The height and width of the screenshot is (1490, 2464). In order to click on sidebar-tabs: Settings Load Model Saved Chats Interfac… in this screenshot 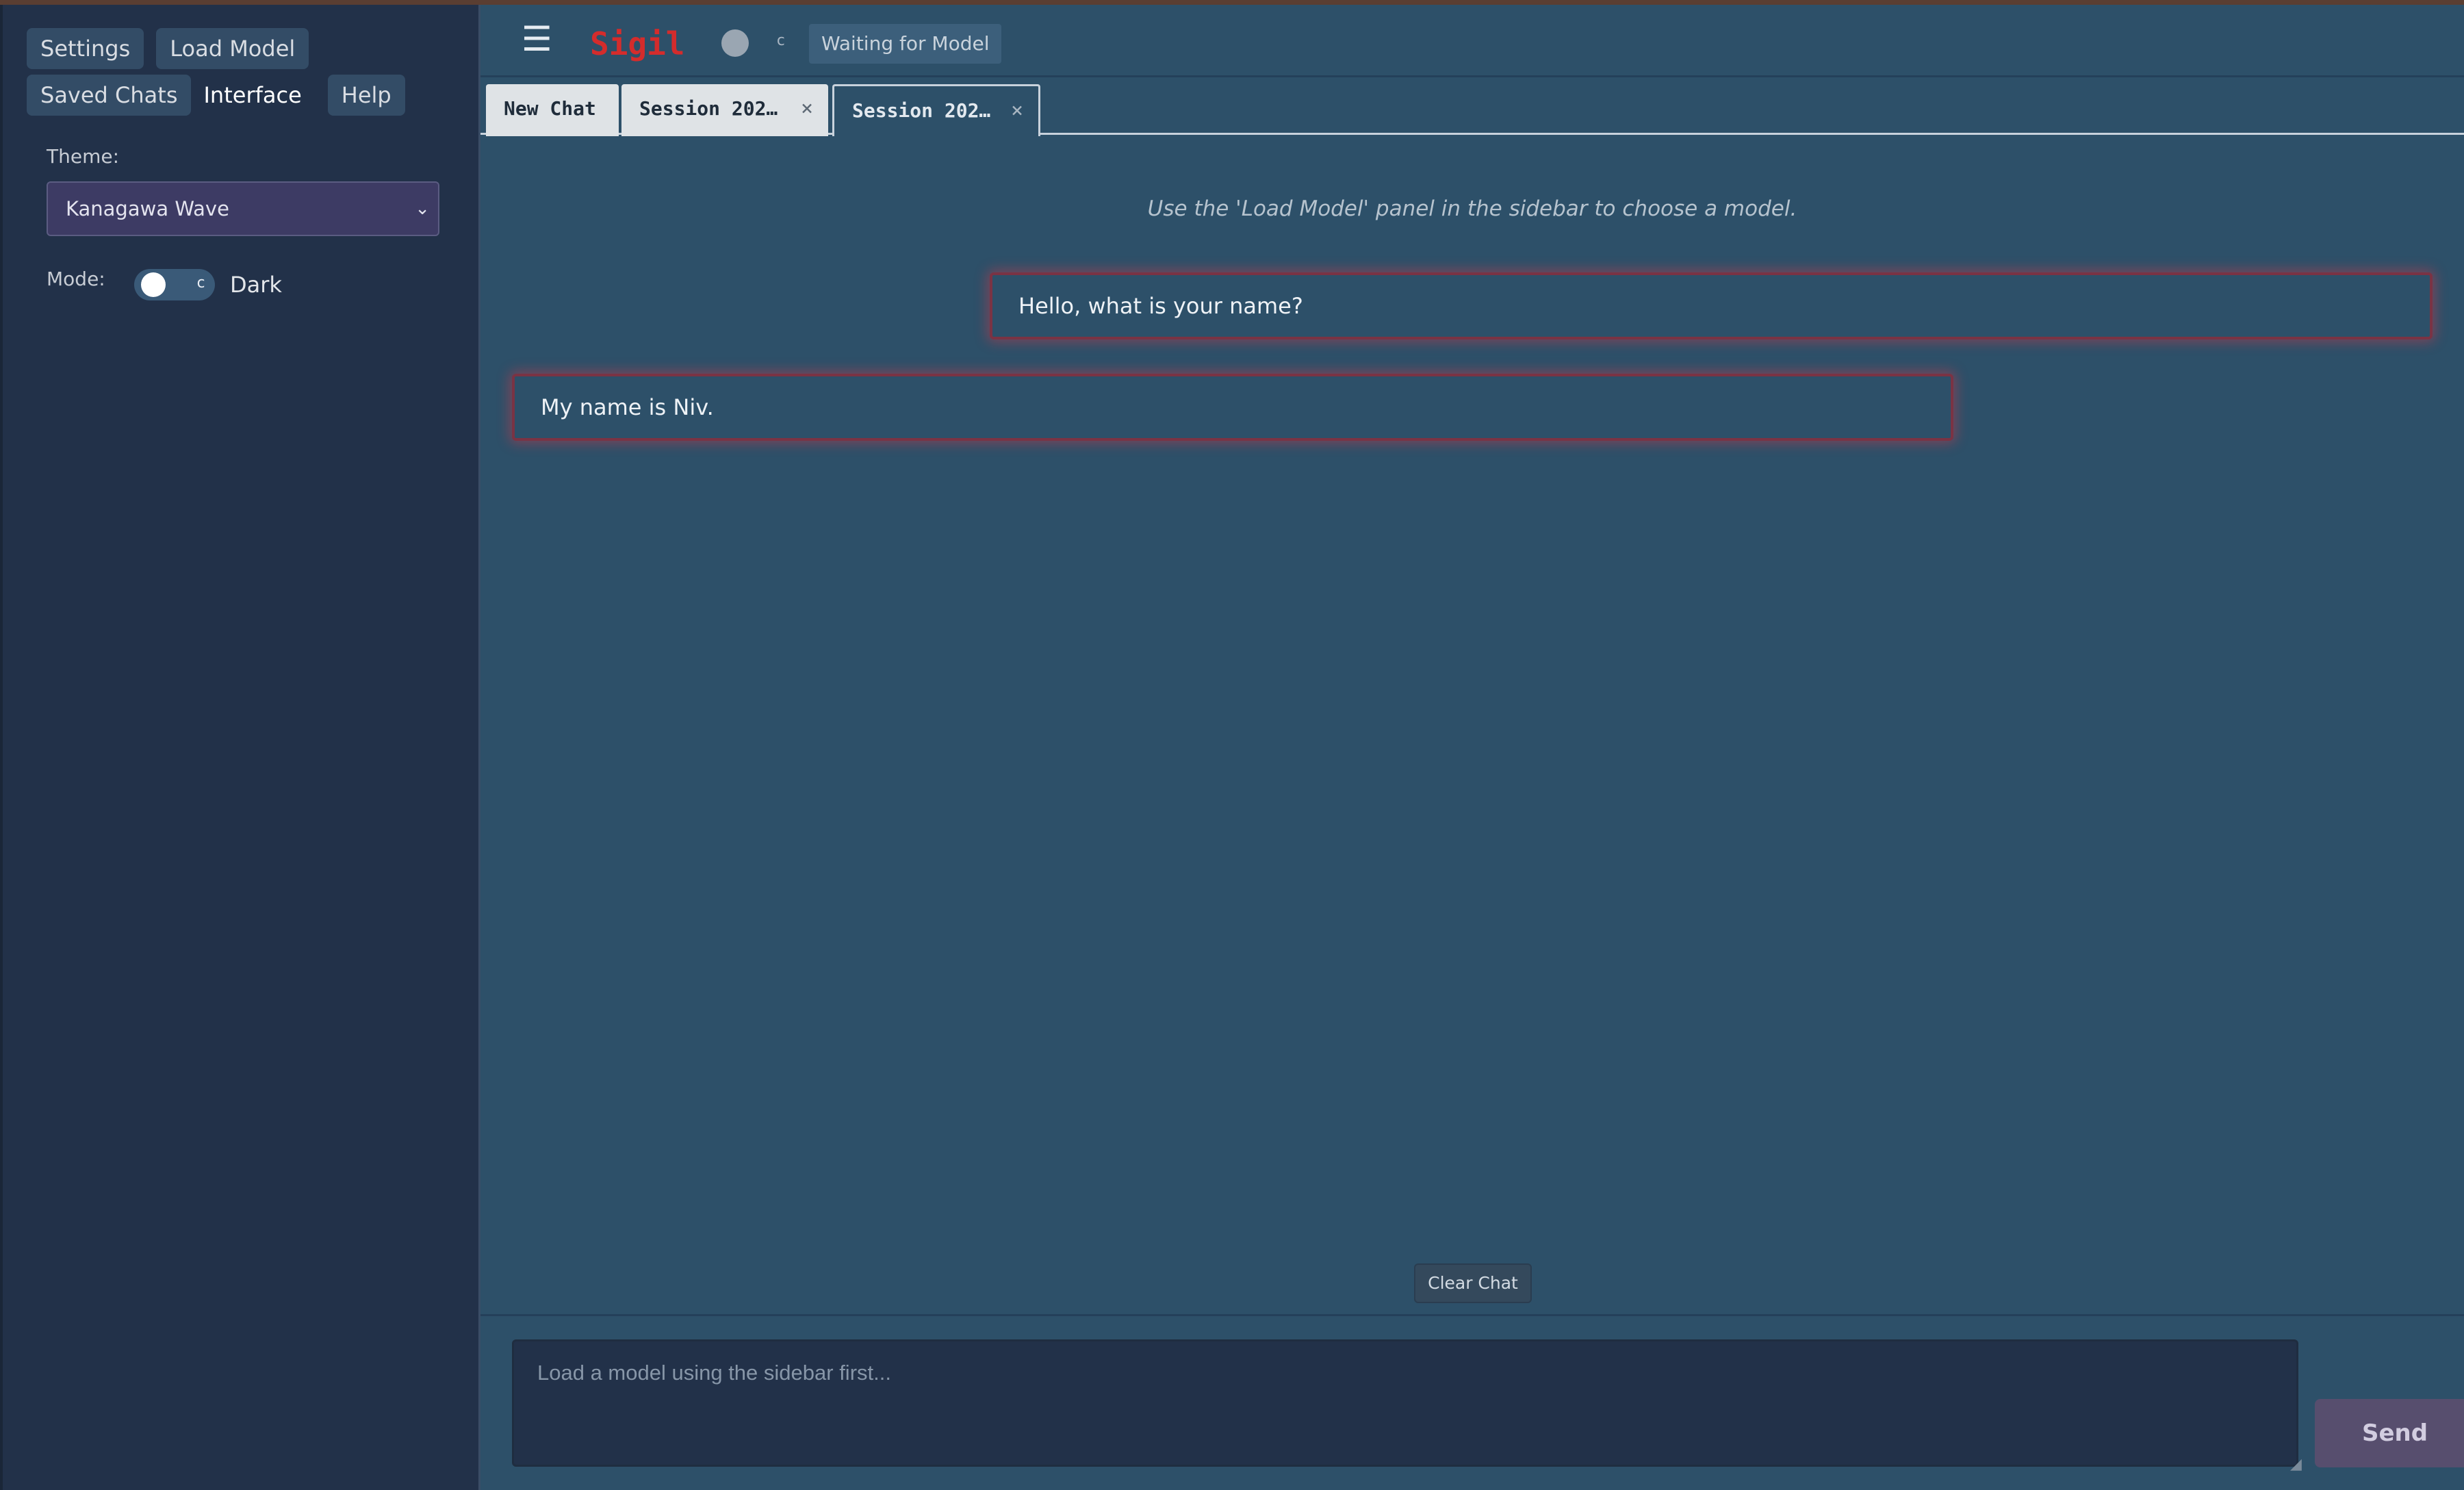, I will do `click(246, 74)`.